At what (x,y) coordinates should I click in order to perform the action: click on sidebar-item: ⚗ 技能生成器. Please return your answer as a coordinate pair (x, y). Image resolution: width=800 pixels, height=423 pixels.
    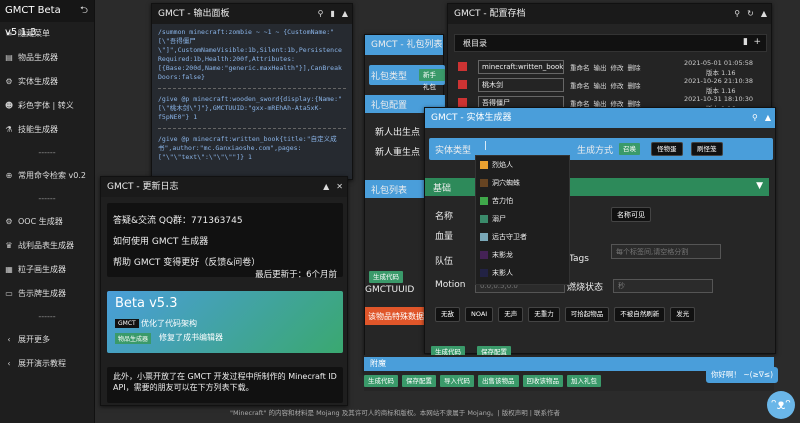
    Looking at the image, I should click on (47, 130).